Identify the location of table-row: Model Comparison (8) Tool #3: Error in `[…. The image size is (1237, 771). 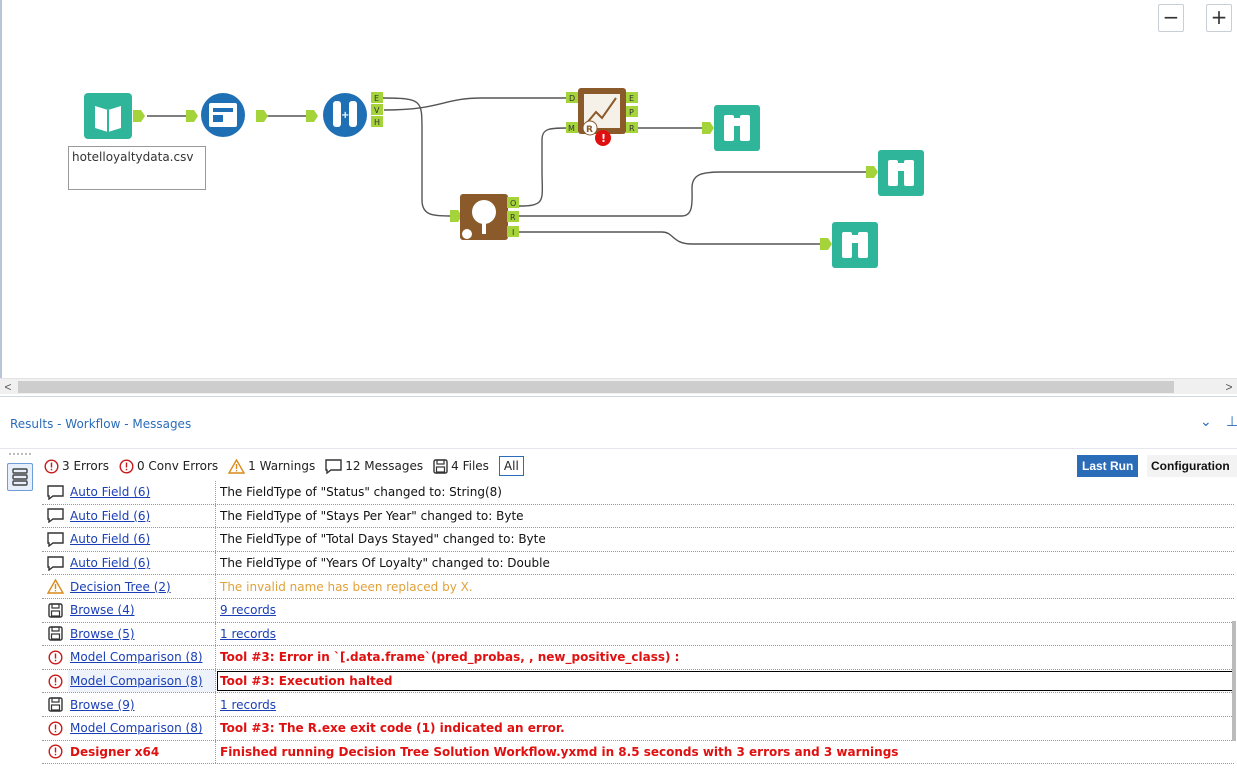
(638, 658).